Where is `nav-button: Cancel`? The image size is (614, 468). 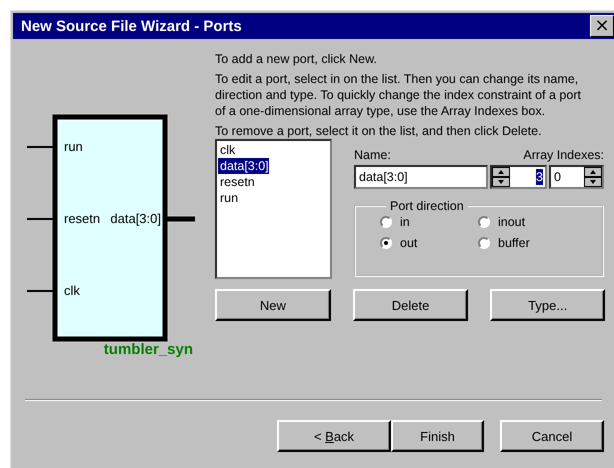
nav-button: Cancel is located at coordinates (552, 436).